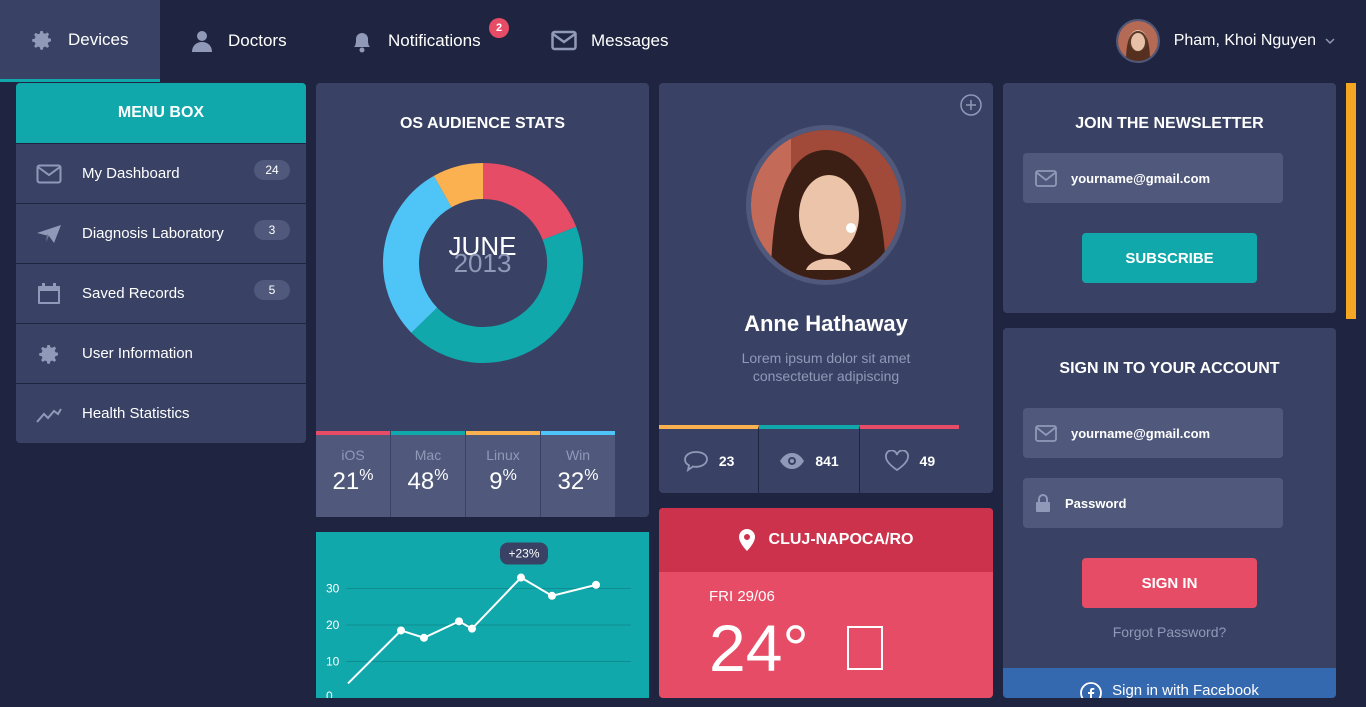 The image size is (1366, 707). What do you see at coordinates (578, 455) in the screenshot?
I see `os-name: Win` at bounding box center [578, 455].